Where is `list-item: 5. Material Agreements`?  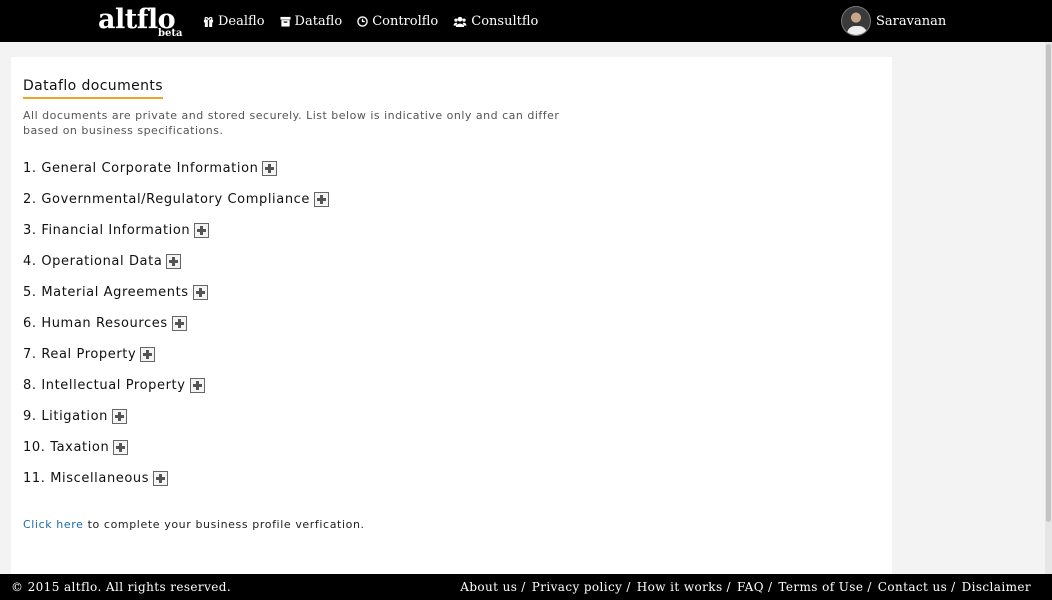
list-item: 5. Material Agreements is located at coordinates (176, 292).